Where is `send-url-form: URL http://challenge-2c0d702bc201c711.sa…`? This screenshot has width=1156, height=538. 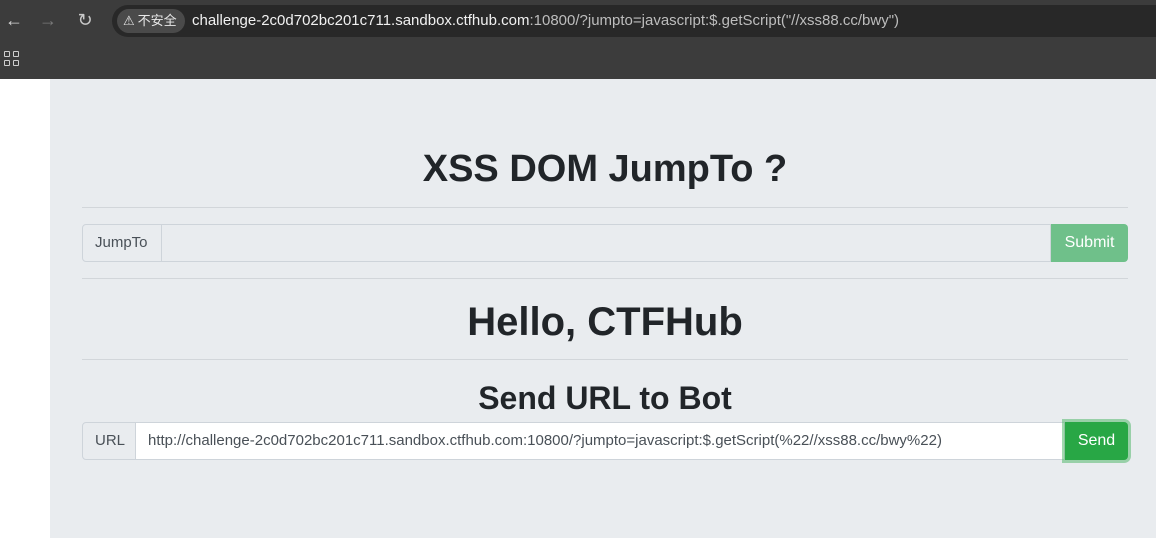 send-url-form: URL http://challenge-2c0d702bc201c711.sa… is located at coordinates (605, 441).